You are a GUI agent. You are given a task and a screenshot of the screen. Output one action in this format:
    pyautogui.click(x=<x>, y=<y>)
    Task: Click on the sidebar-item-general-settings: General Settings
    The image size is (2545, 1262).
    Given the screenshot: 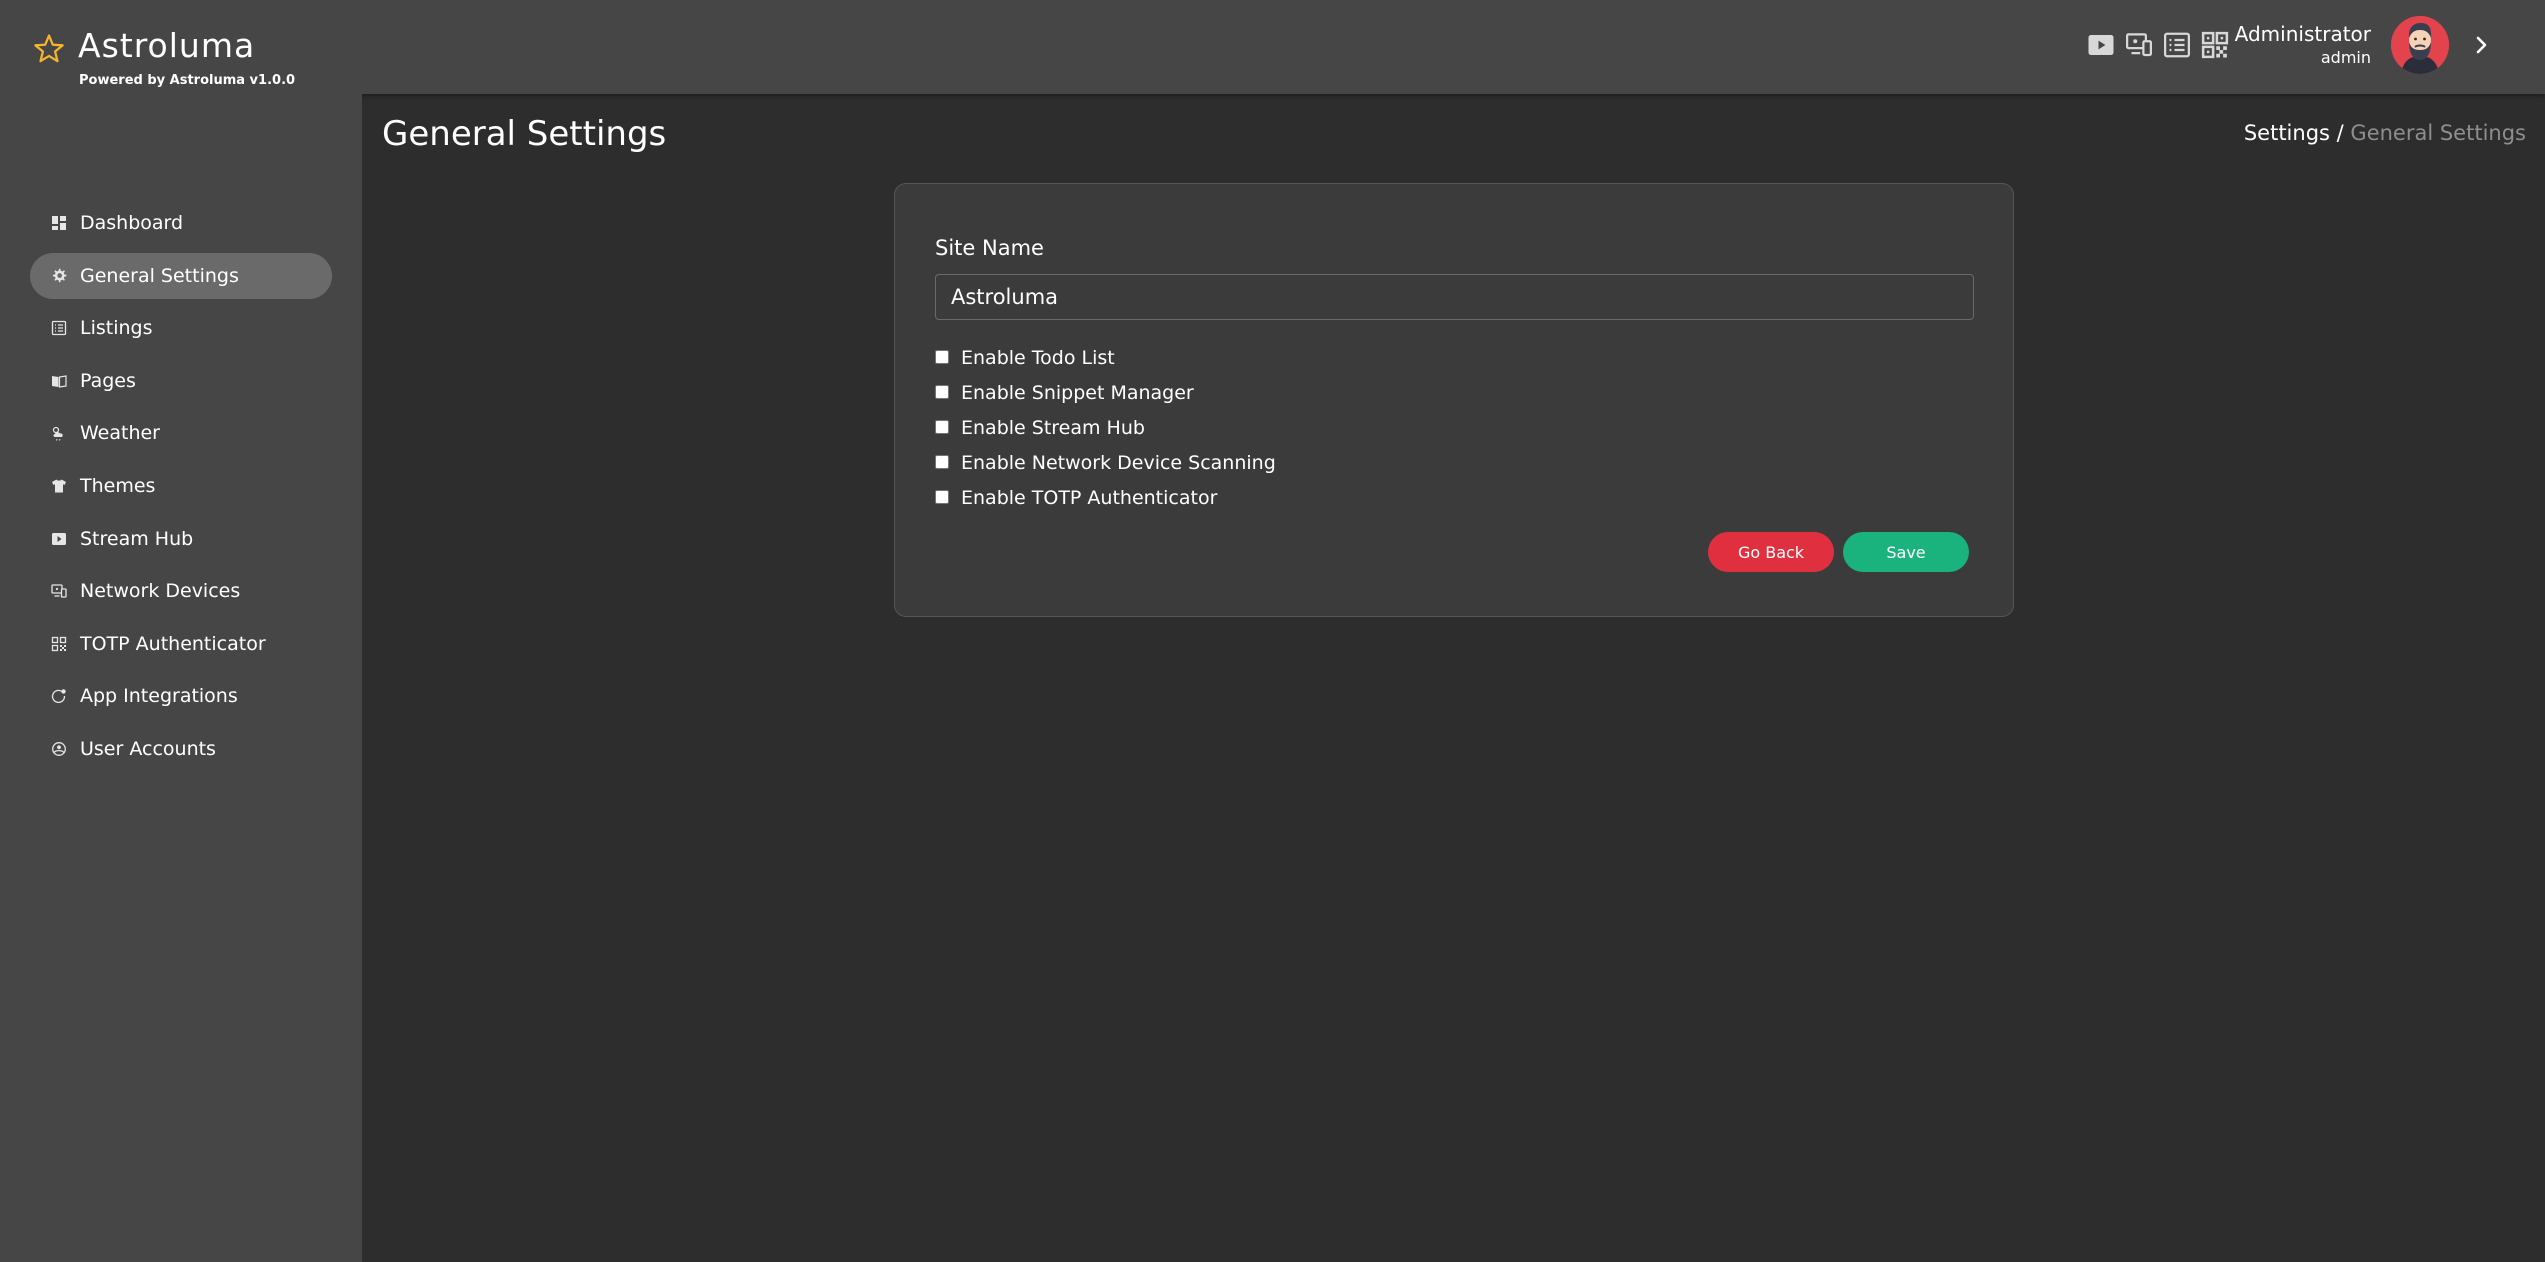 What is the action you would take?
    pyautogui.click(x=181, y=275)
    